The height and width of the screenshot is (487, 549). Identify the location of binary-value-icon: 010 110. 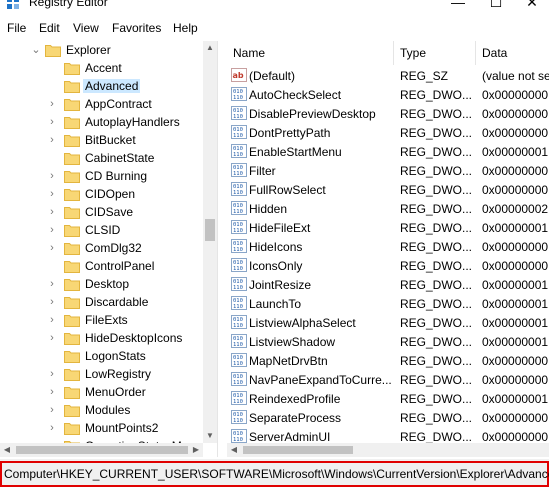
(239, 341).